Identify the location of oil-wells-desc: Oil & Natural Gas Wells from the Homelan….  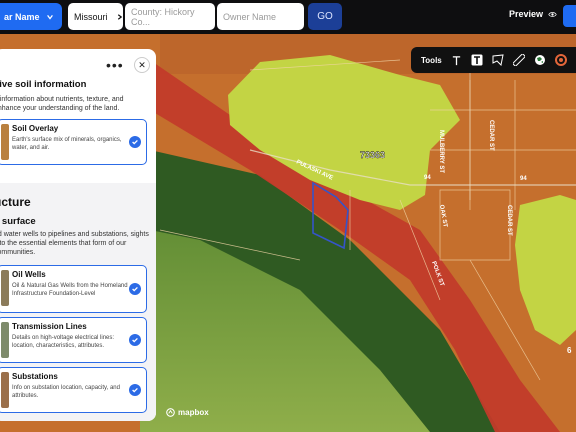
(70, 290).